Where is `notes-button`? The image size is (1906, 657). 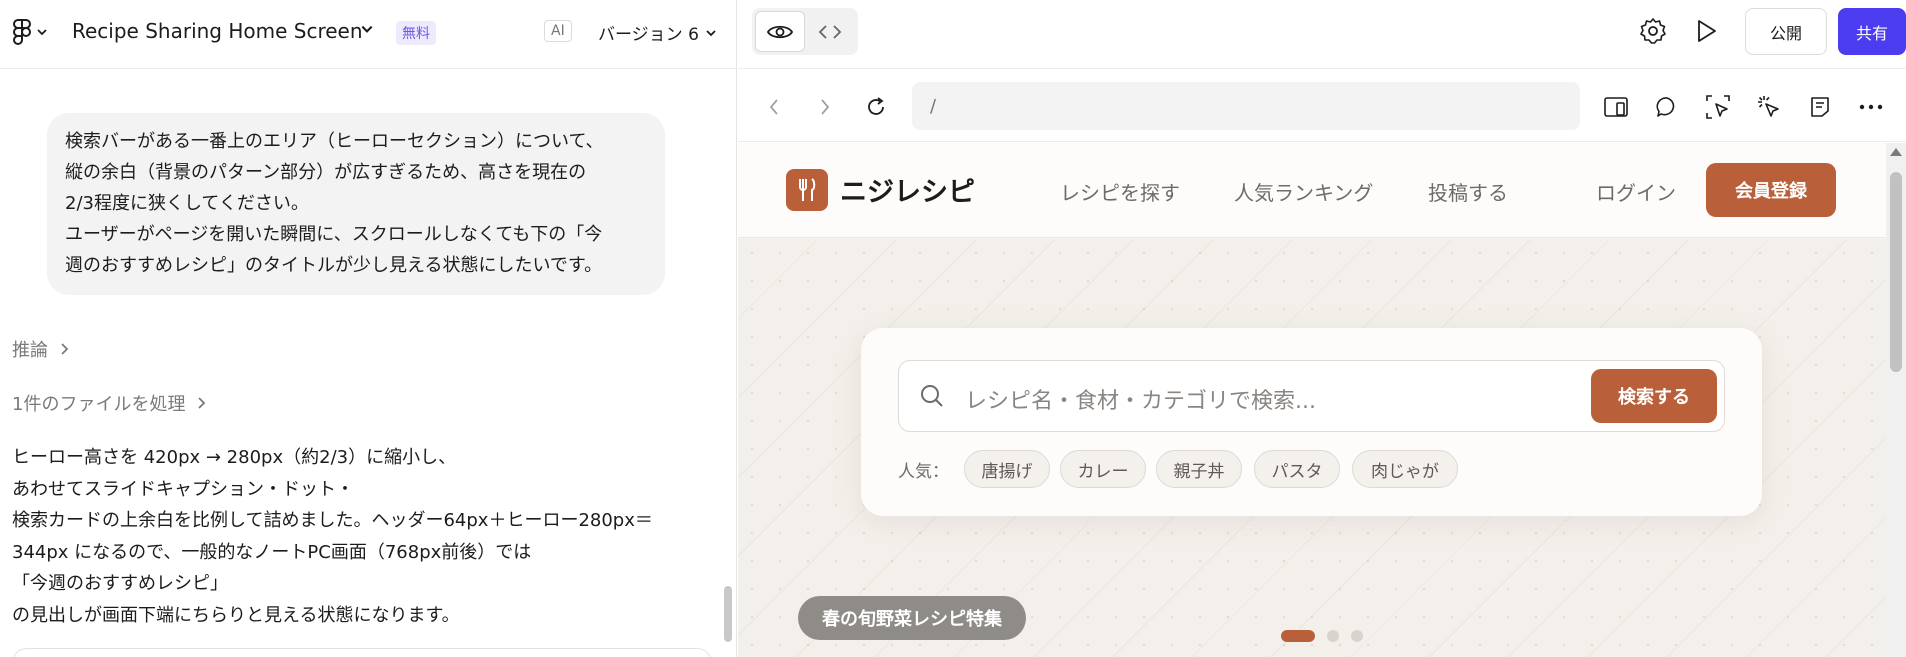
notes-button is located at coordinates (1820, 107).